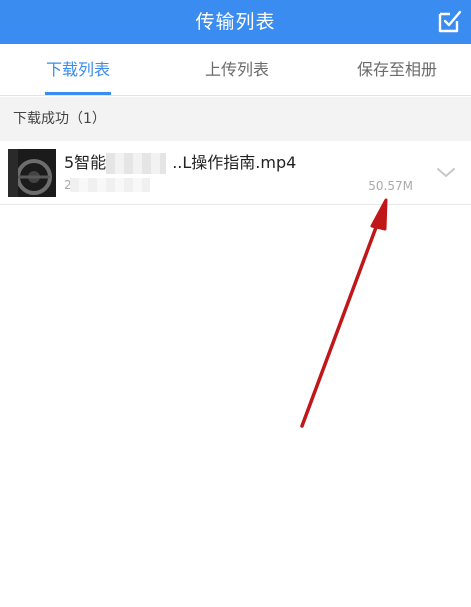 The width and height of the screenshot is (471, 607). Describe the element at coordinates (390, 186) in the screenshot. I see `file-size: 50.57M` at that location.